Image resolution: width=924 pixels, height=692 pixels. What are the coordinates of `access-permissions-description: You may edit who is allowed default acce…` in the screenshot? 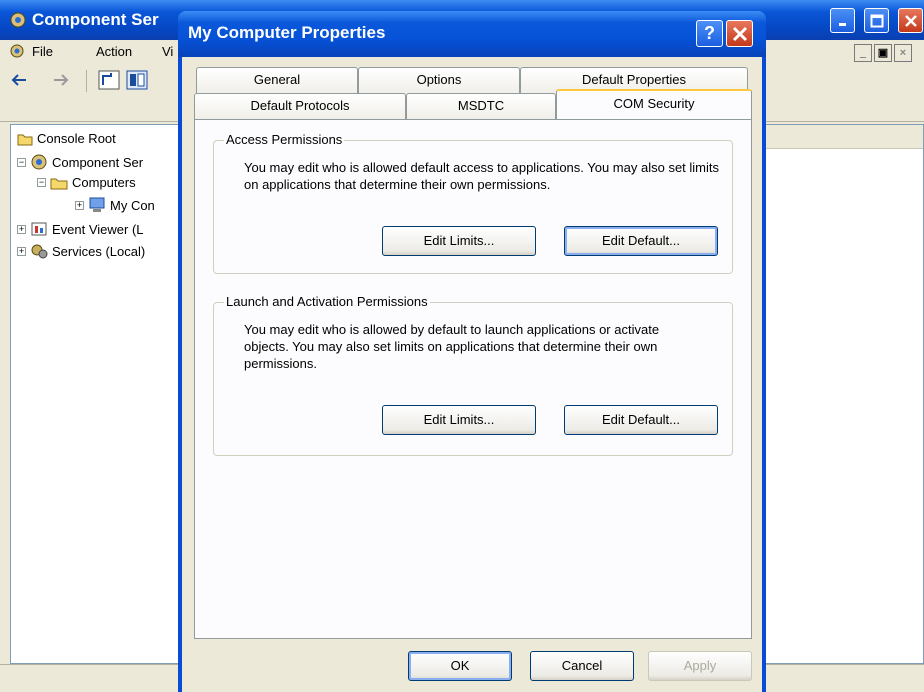 It's located at (482, 176).